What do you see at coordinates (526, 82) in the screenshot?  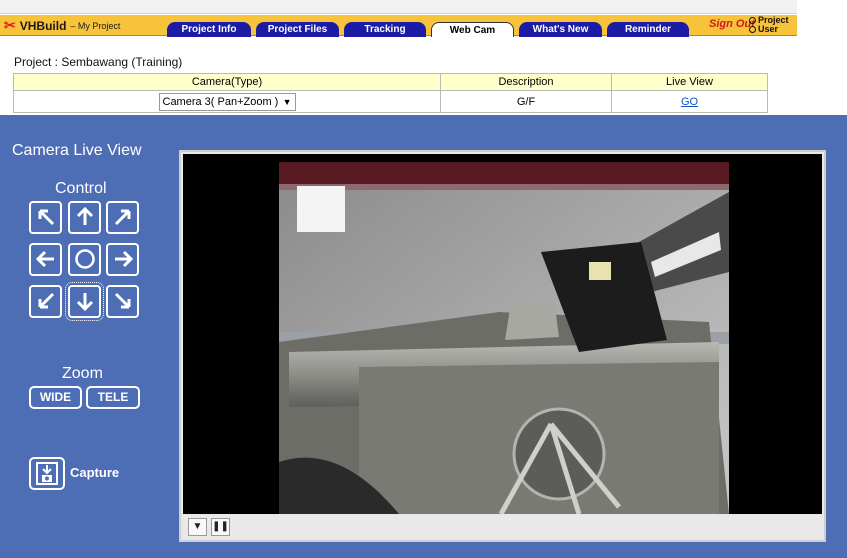 I see `header-description: Description` at bounding box center [526, 82].